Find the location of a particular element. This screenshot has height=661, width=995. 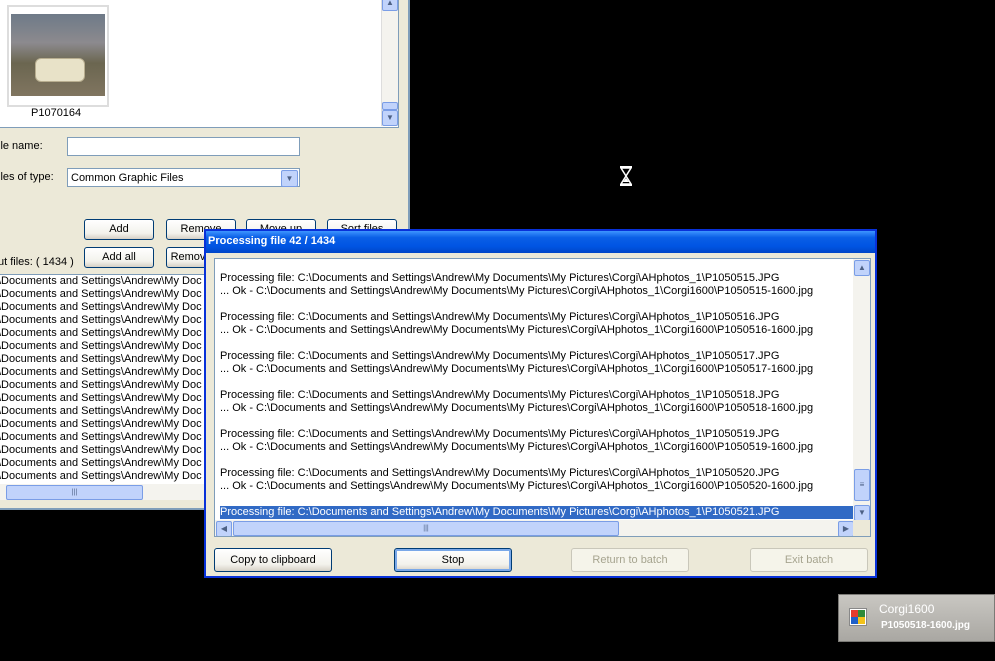

file-list-horizontal-scrollbar: ||| is located at coordinates (103, 492).